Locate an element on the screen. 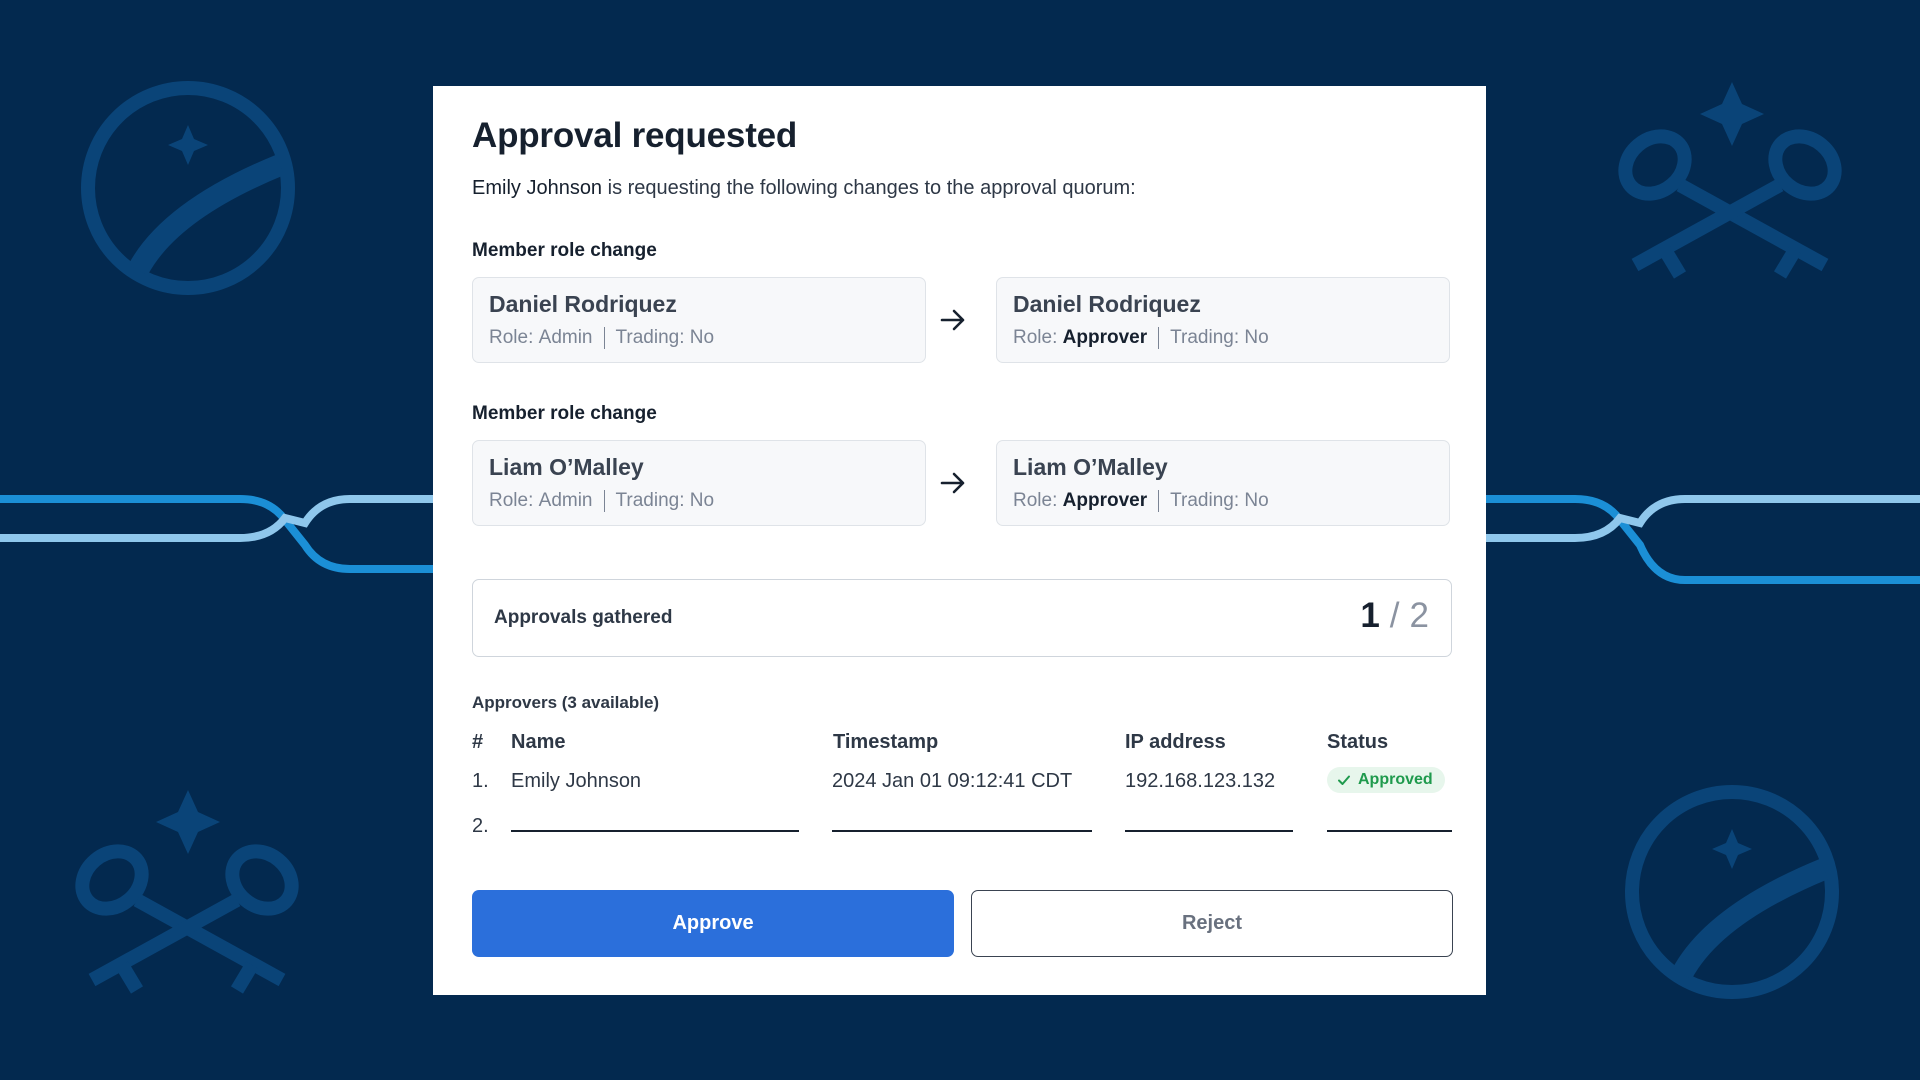 Image resolution: width=1920 pixels, height=1080 pixels. pending-ip-line is located at coordinates (1209, 831).